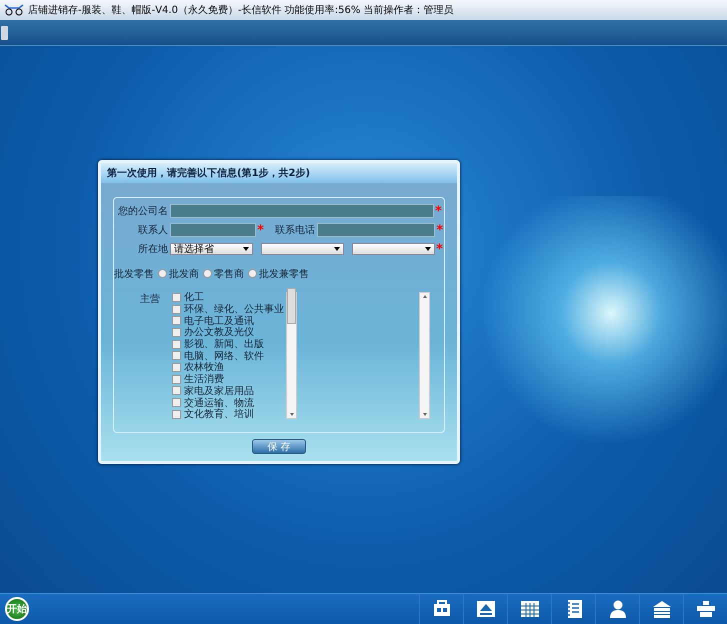  What do you see at coordinates (229, 320) in the screenshot?
I see `checkbox-option: 电子电工及通讯` at bounding box center [229, 320].